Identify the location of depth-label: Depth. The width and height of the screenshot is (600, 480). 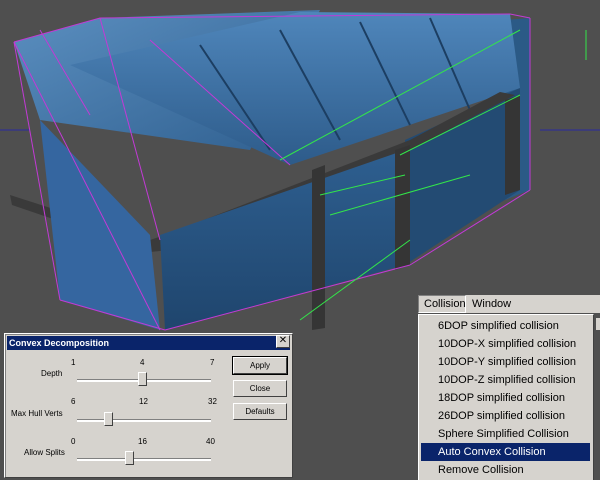
(52, 373).